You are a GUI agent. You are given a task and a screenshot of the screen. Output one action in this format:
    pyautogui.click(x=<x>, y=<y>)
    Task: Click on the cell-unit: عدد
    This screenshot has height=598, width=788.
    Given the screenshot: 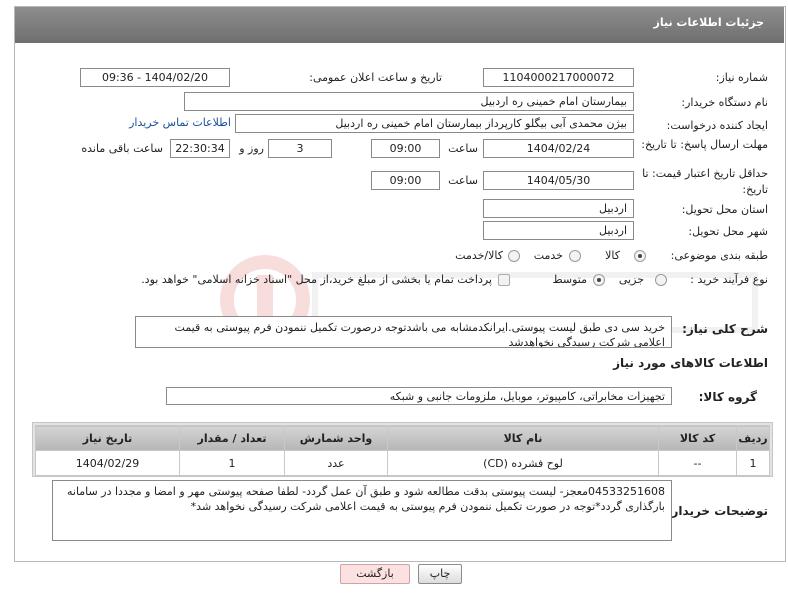 What is the action you would take?
    pyautogui.click(x=336, y=463)
    